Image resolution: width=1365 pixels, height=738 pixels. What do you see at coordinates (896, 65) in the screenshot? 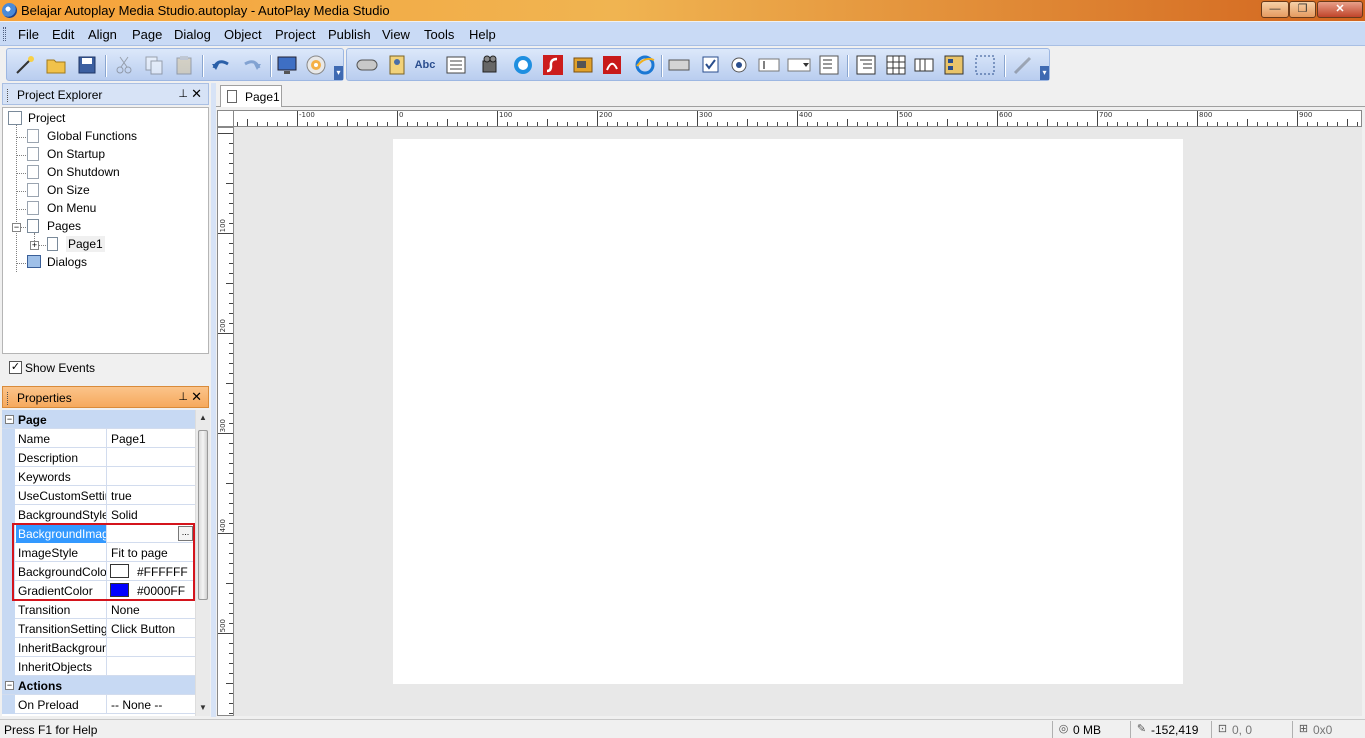
I see `grid-object-icon` at bounding box center [896, 65].